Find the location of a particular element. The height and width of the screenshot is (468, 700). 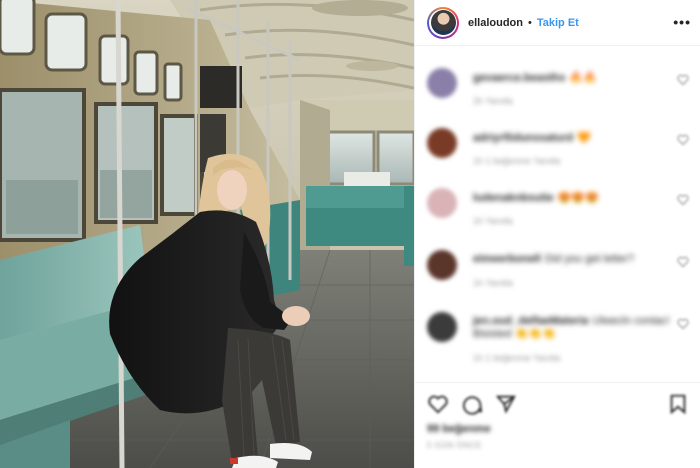

comment-icon is located at coordinates (472, 404).